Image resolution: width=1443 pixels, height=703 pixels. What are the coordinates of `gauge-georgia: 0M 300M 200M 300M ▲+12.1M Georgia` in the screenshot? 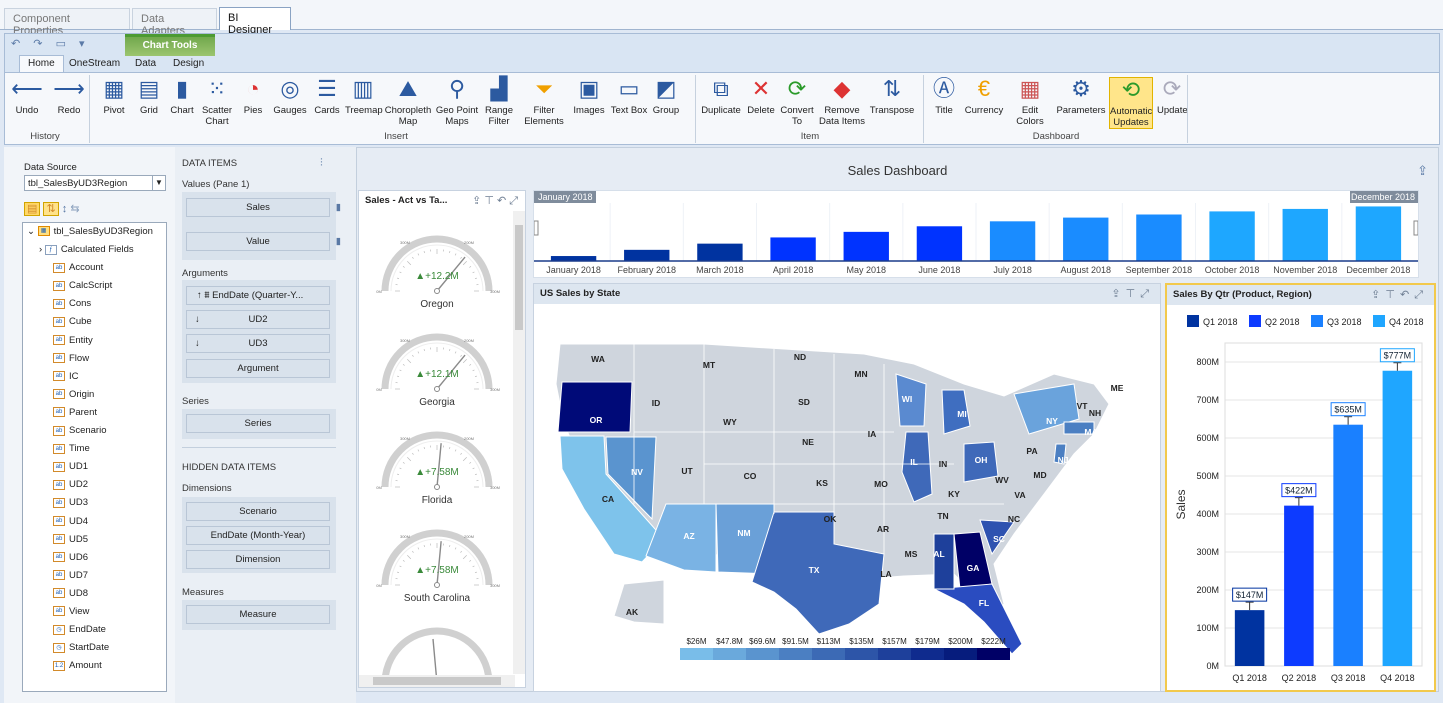 It's located at (438, 370).